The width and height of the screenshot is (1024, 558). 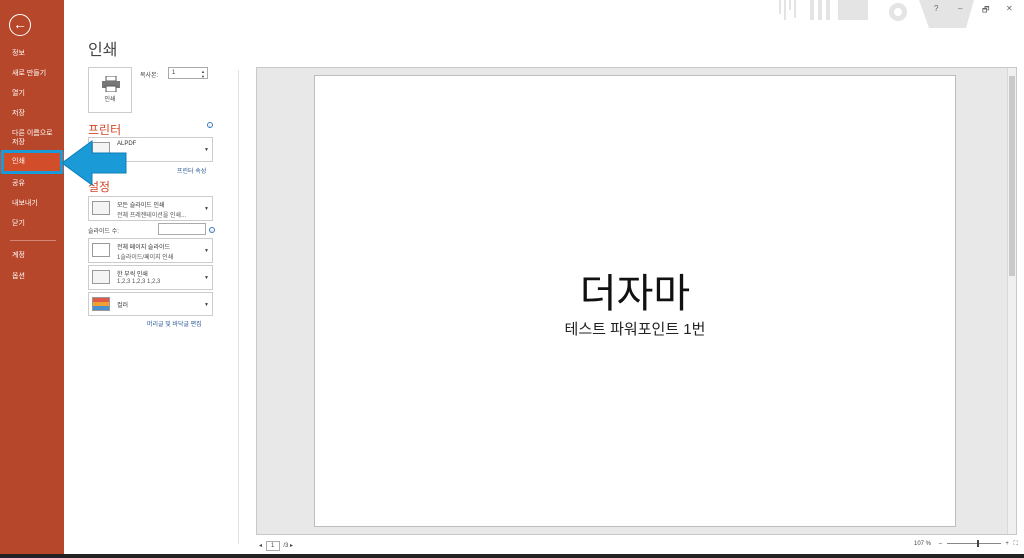 What do you see at coordinates (150, 304) in the screenshot?
I see `color-select: 컬러 ▼` at bounding box center [150, 304].